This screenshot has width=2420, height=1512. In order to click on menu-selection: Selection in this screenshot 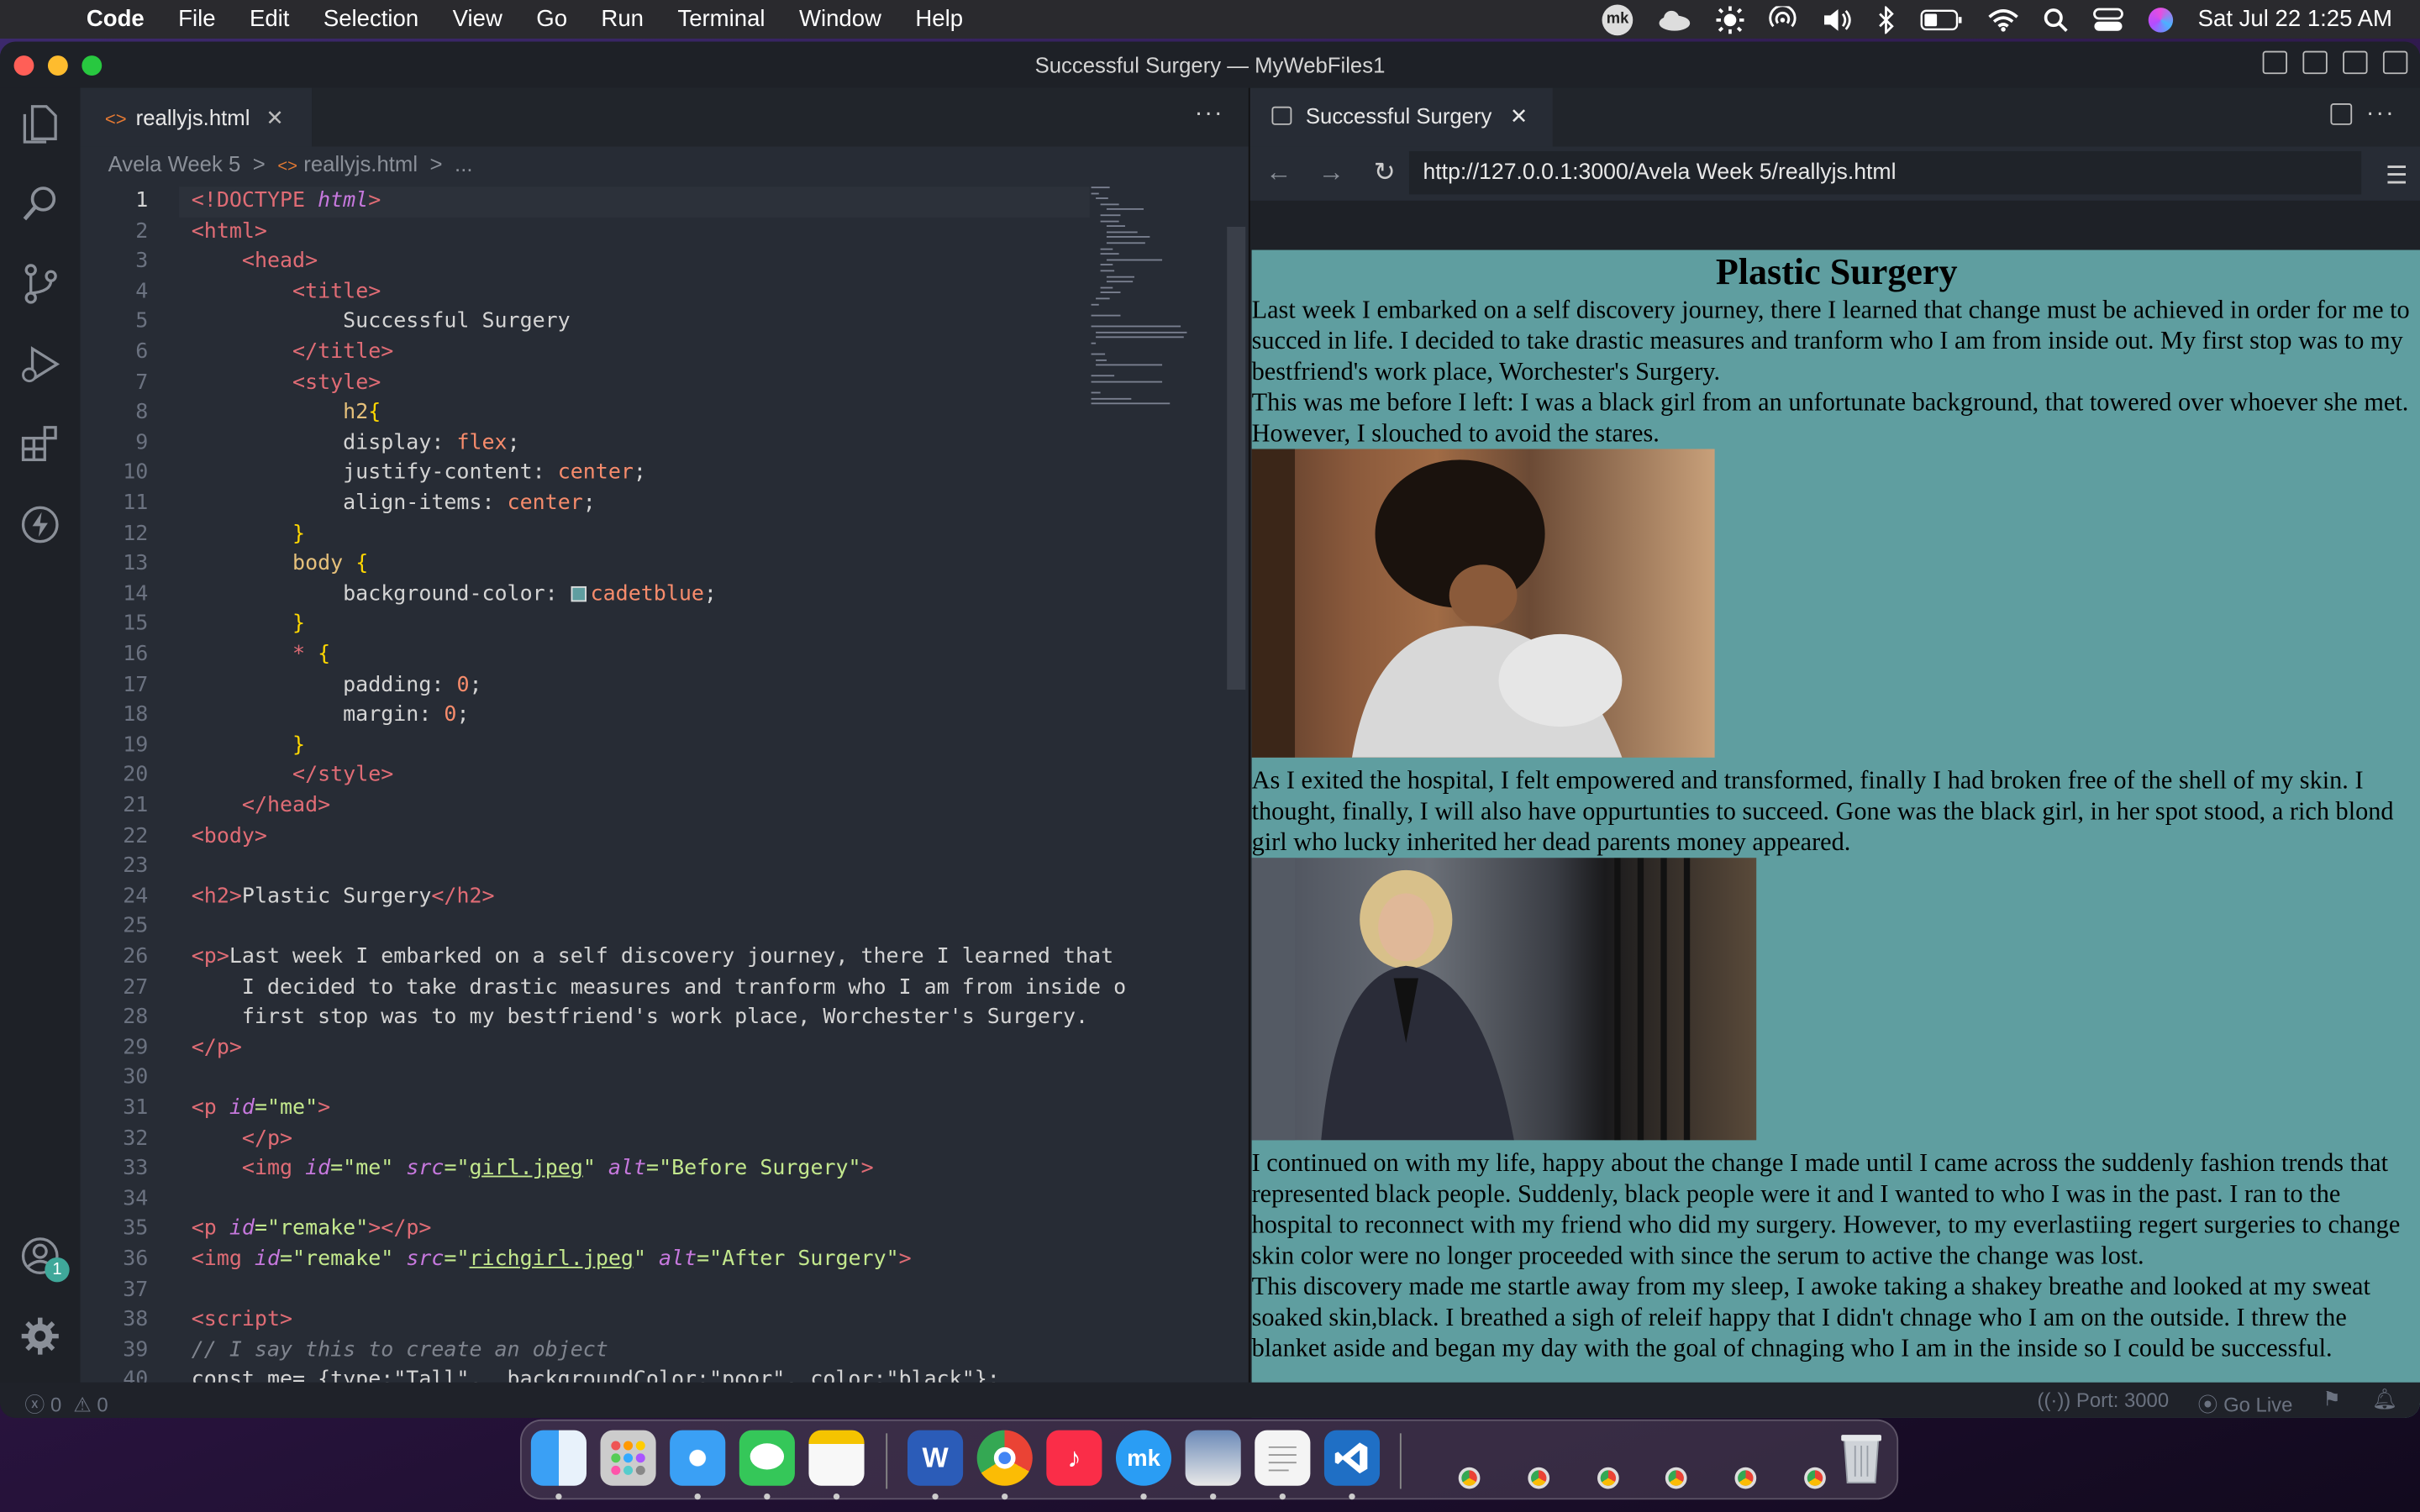, I will do `click(371, 19)`.